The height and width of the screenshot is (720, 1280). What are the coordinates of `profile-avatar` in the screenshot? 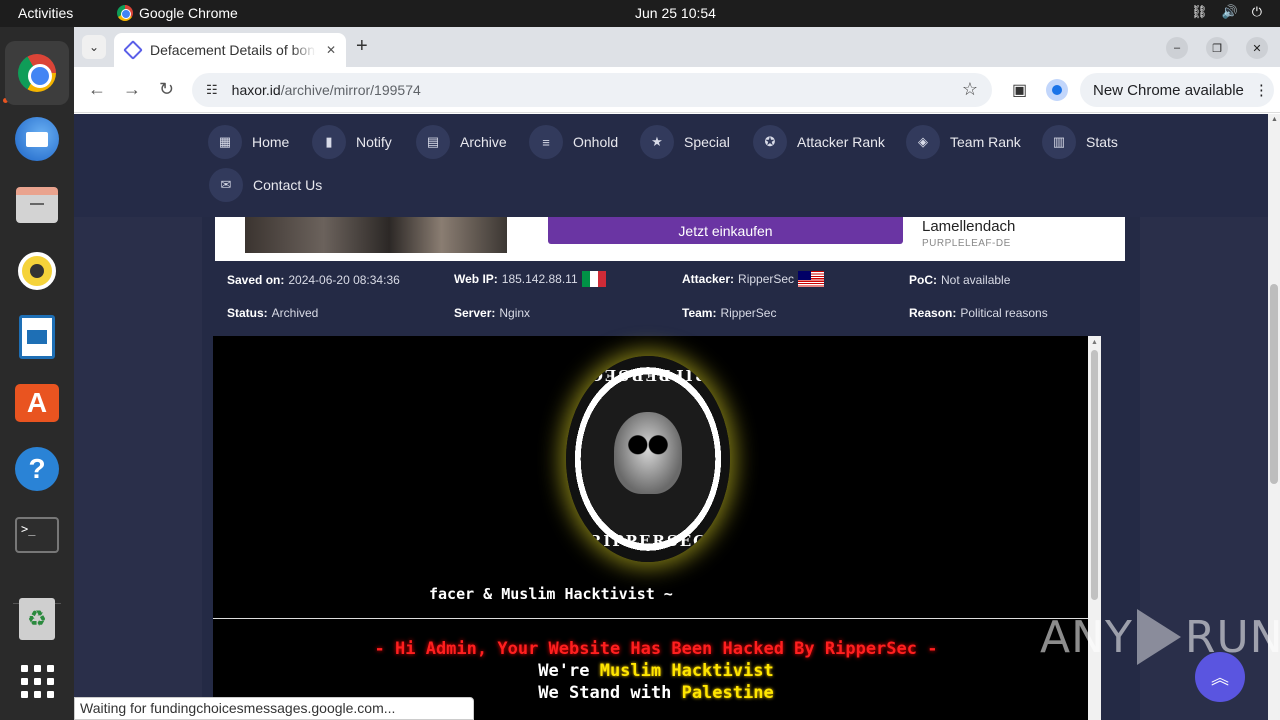 It's located at (1057, 90).